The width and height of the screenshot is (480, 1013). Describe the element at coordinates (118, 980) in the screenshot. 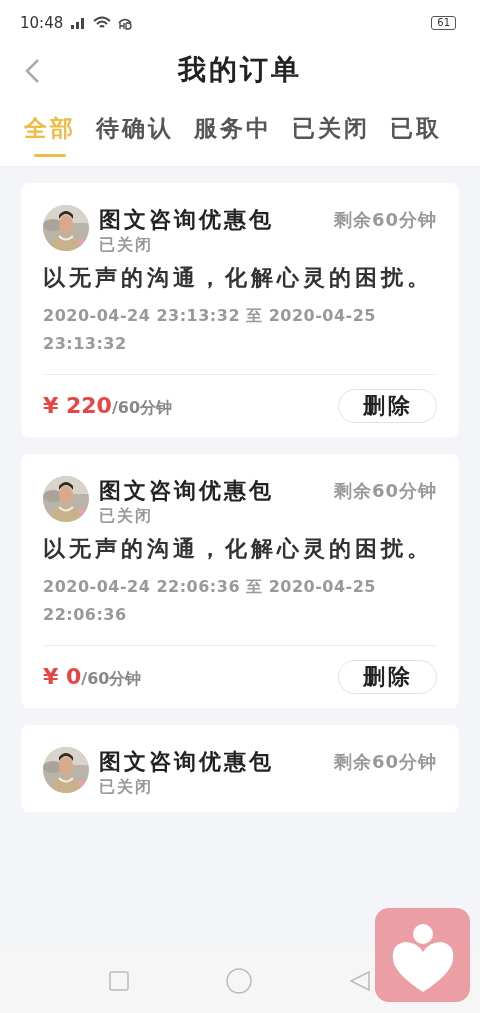

I see `recents-icon` at that location.